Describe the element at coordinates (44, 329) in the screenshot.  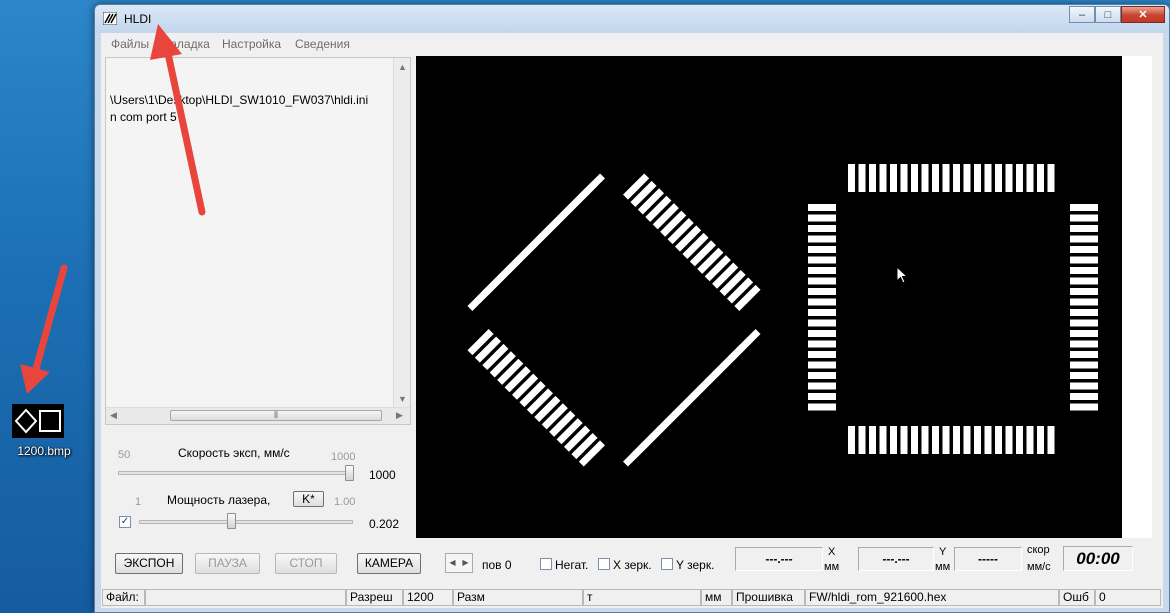
I see `arrow-to-desktop-icon` at that location.